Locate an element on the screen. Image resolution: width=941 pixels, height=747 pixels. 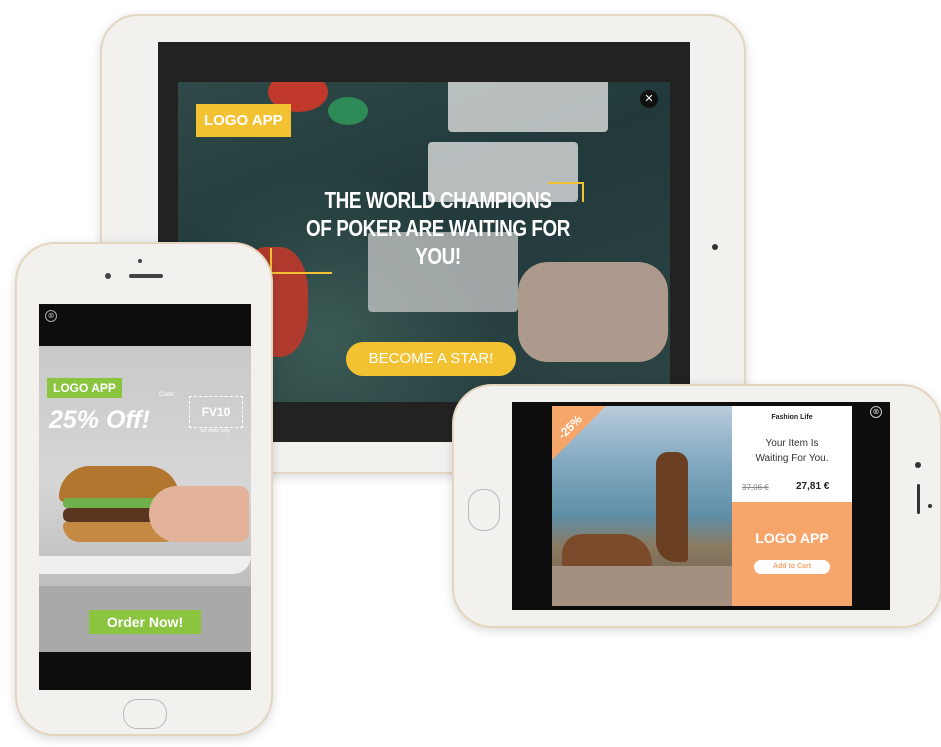
leg-image is located at coordinates (642, 586).